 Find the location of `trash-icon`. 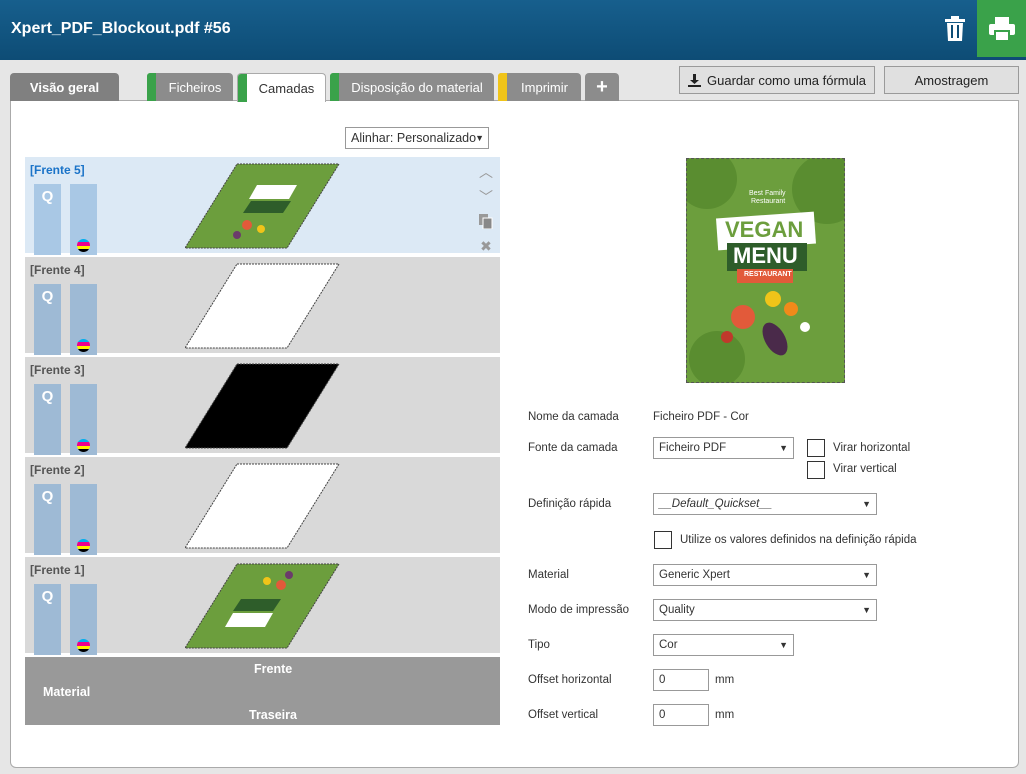

trash-icon is located at coordinates (955, 28).